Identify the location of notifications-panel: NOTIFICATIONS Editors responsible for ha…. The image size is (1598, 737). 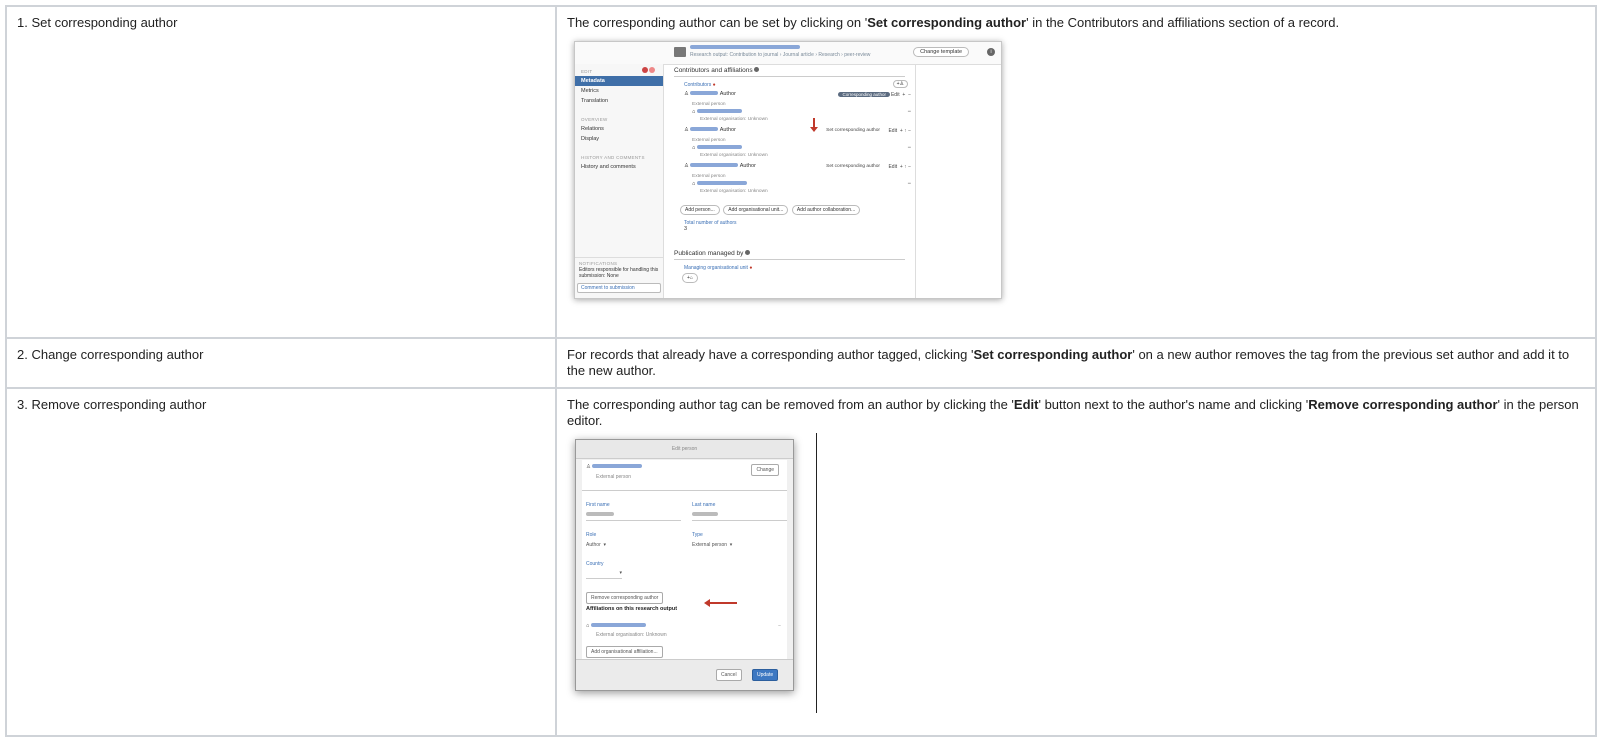
(619, 277).